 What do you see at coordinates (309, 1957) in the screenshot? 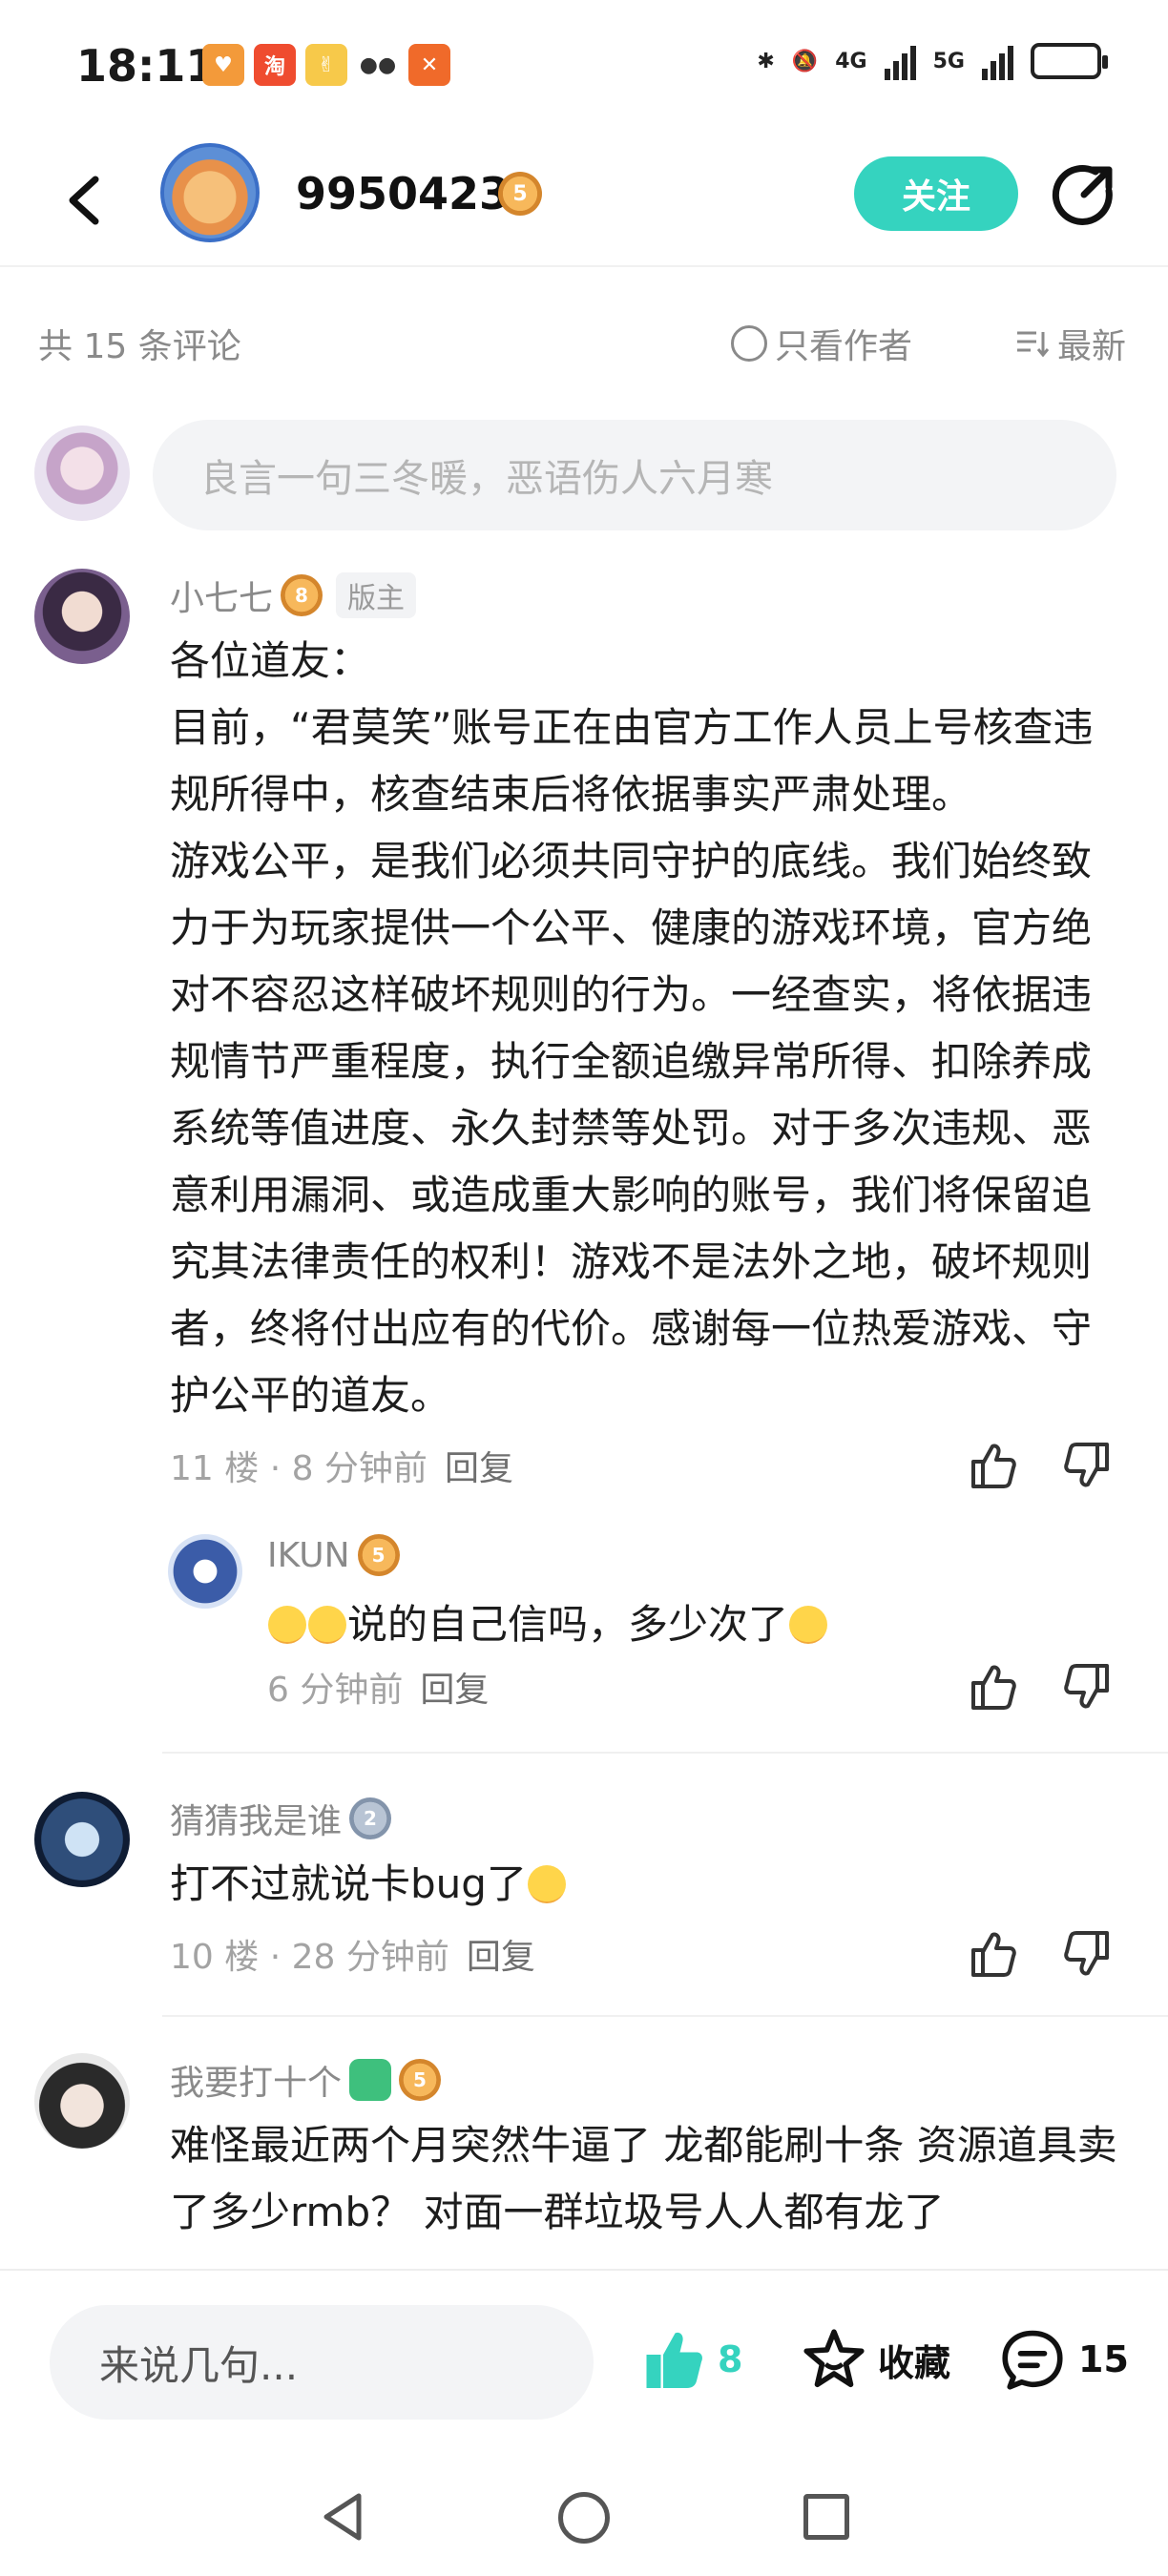
I see `comment-floor-time: 10 楼 · 28 分钟前` at bounding box center [309, 1957].